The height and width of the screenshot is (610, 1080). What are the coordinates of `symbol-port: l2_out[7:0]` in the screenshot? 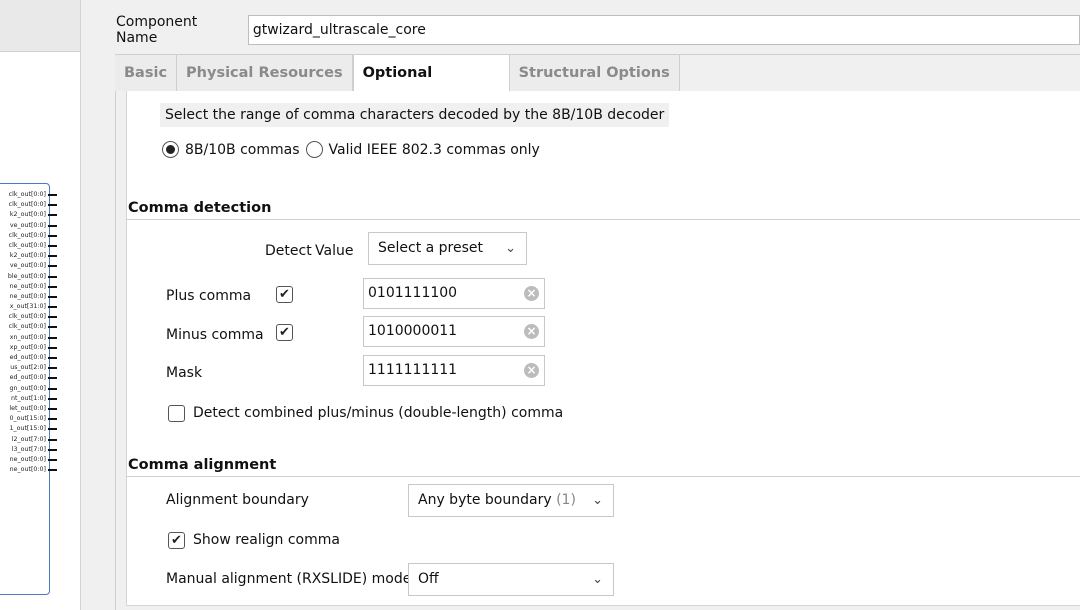 It's located at (29, 440).